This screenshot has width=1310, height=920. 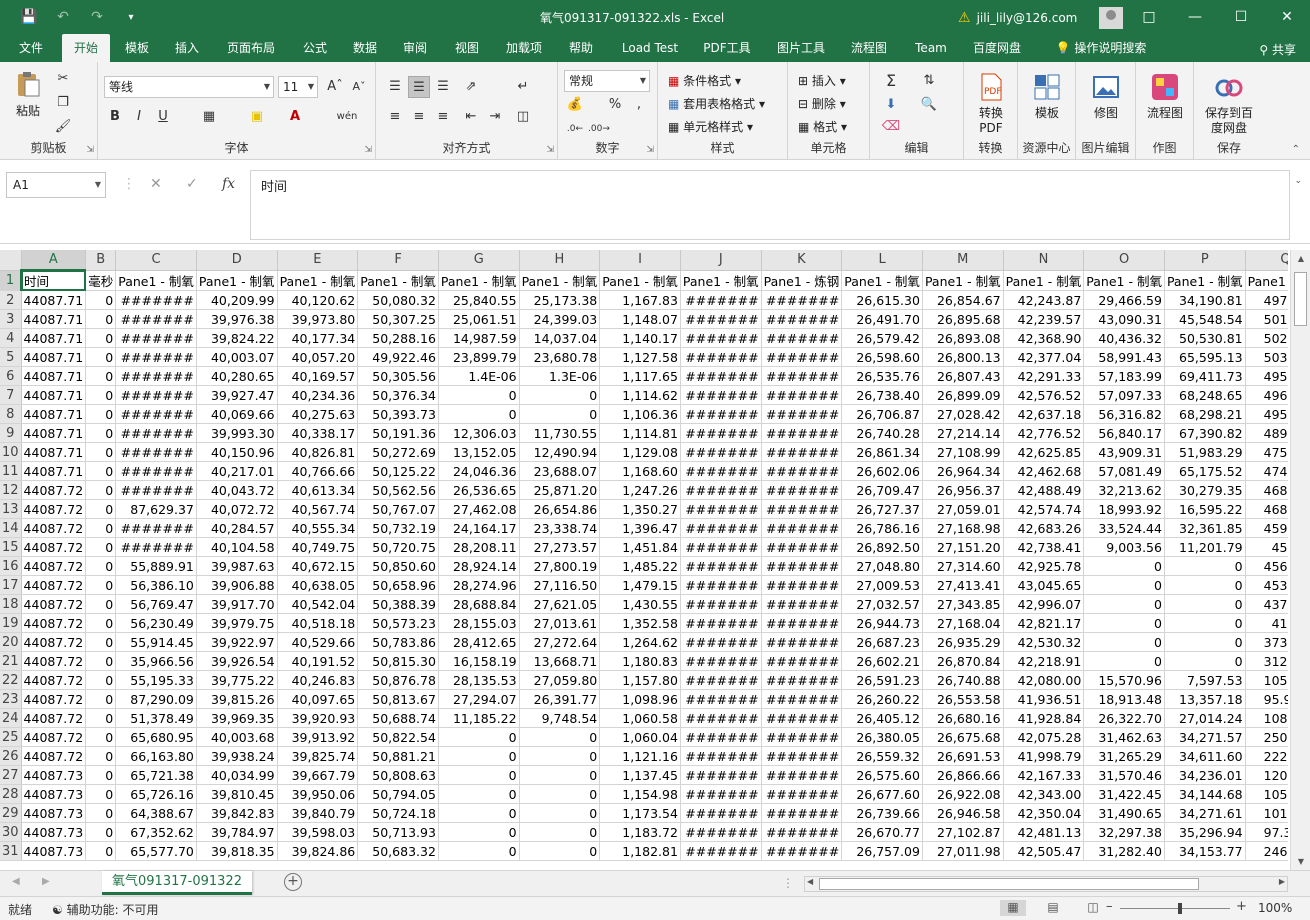 I want to click on cell: 26,680.16, so click(x=963, y=718).